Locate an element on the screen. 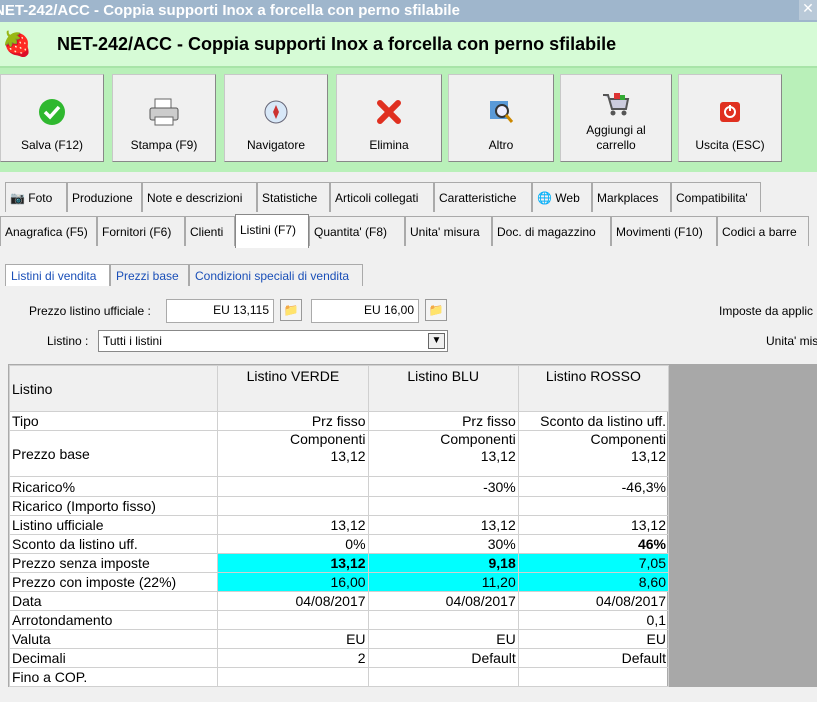  table-row: Fino a COP. is located at coordinates (339, 677).